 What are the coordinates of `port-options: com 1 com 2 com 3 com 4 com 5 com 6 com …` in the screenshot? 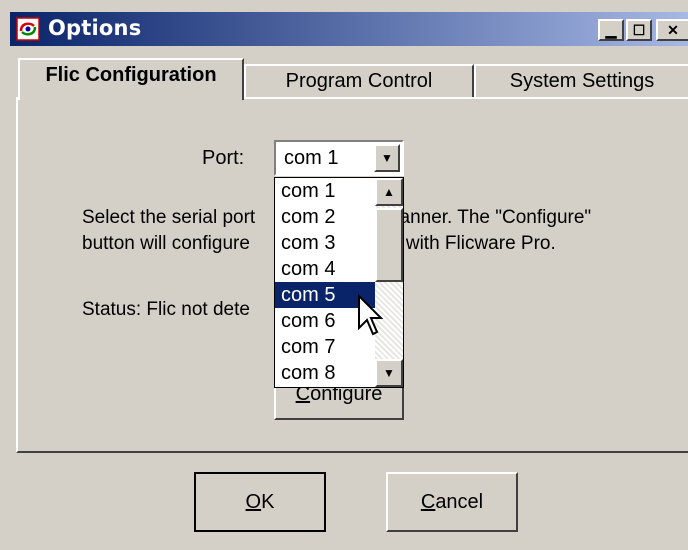 It's located at (325, 282).